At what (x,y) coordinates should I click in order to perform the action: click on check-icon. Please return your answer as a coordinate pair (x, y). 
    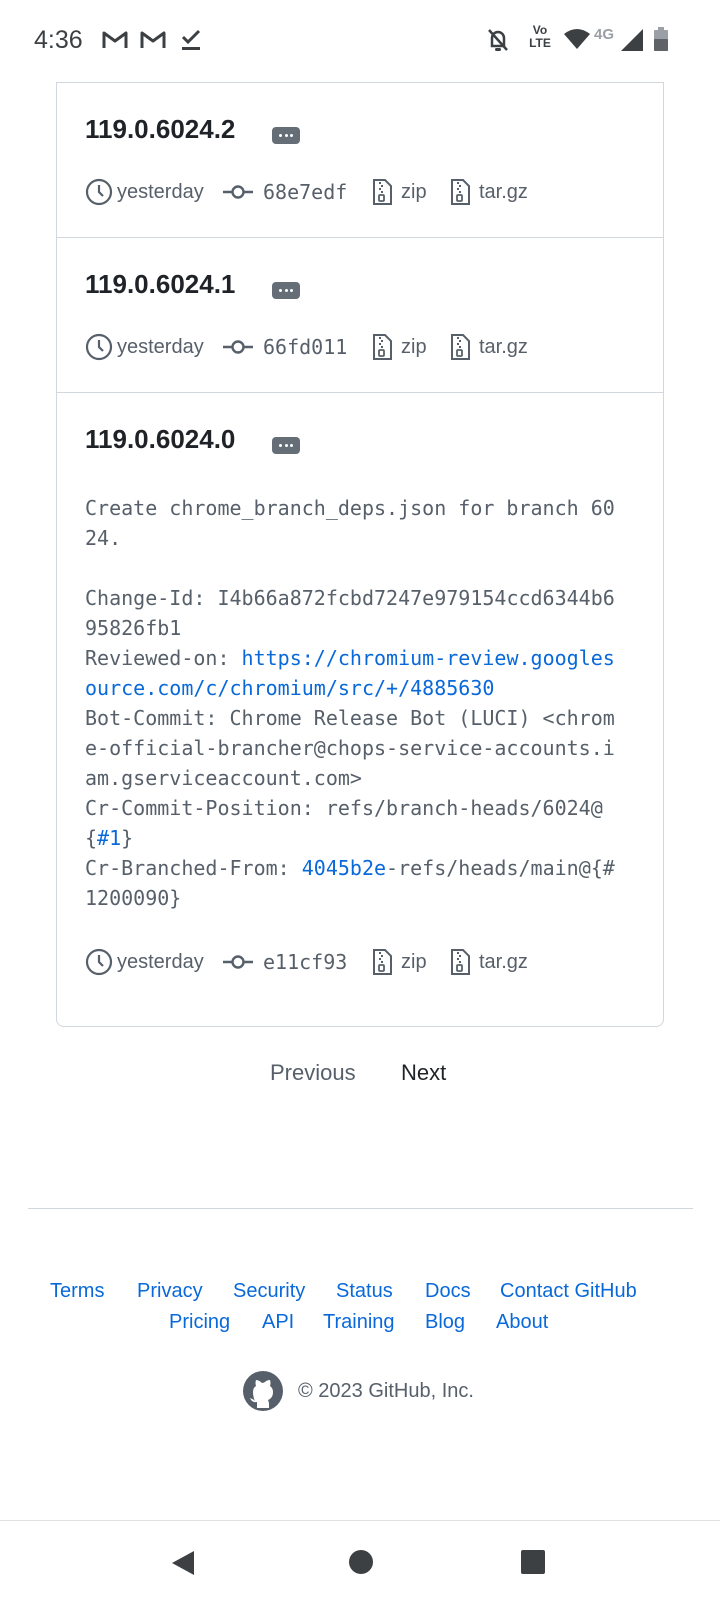
    Looking at the image, I should click on (191, 39).